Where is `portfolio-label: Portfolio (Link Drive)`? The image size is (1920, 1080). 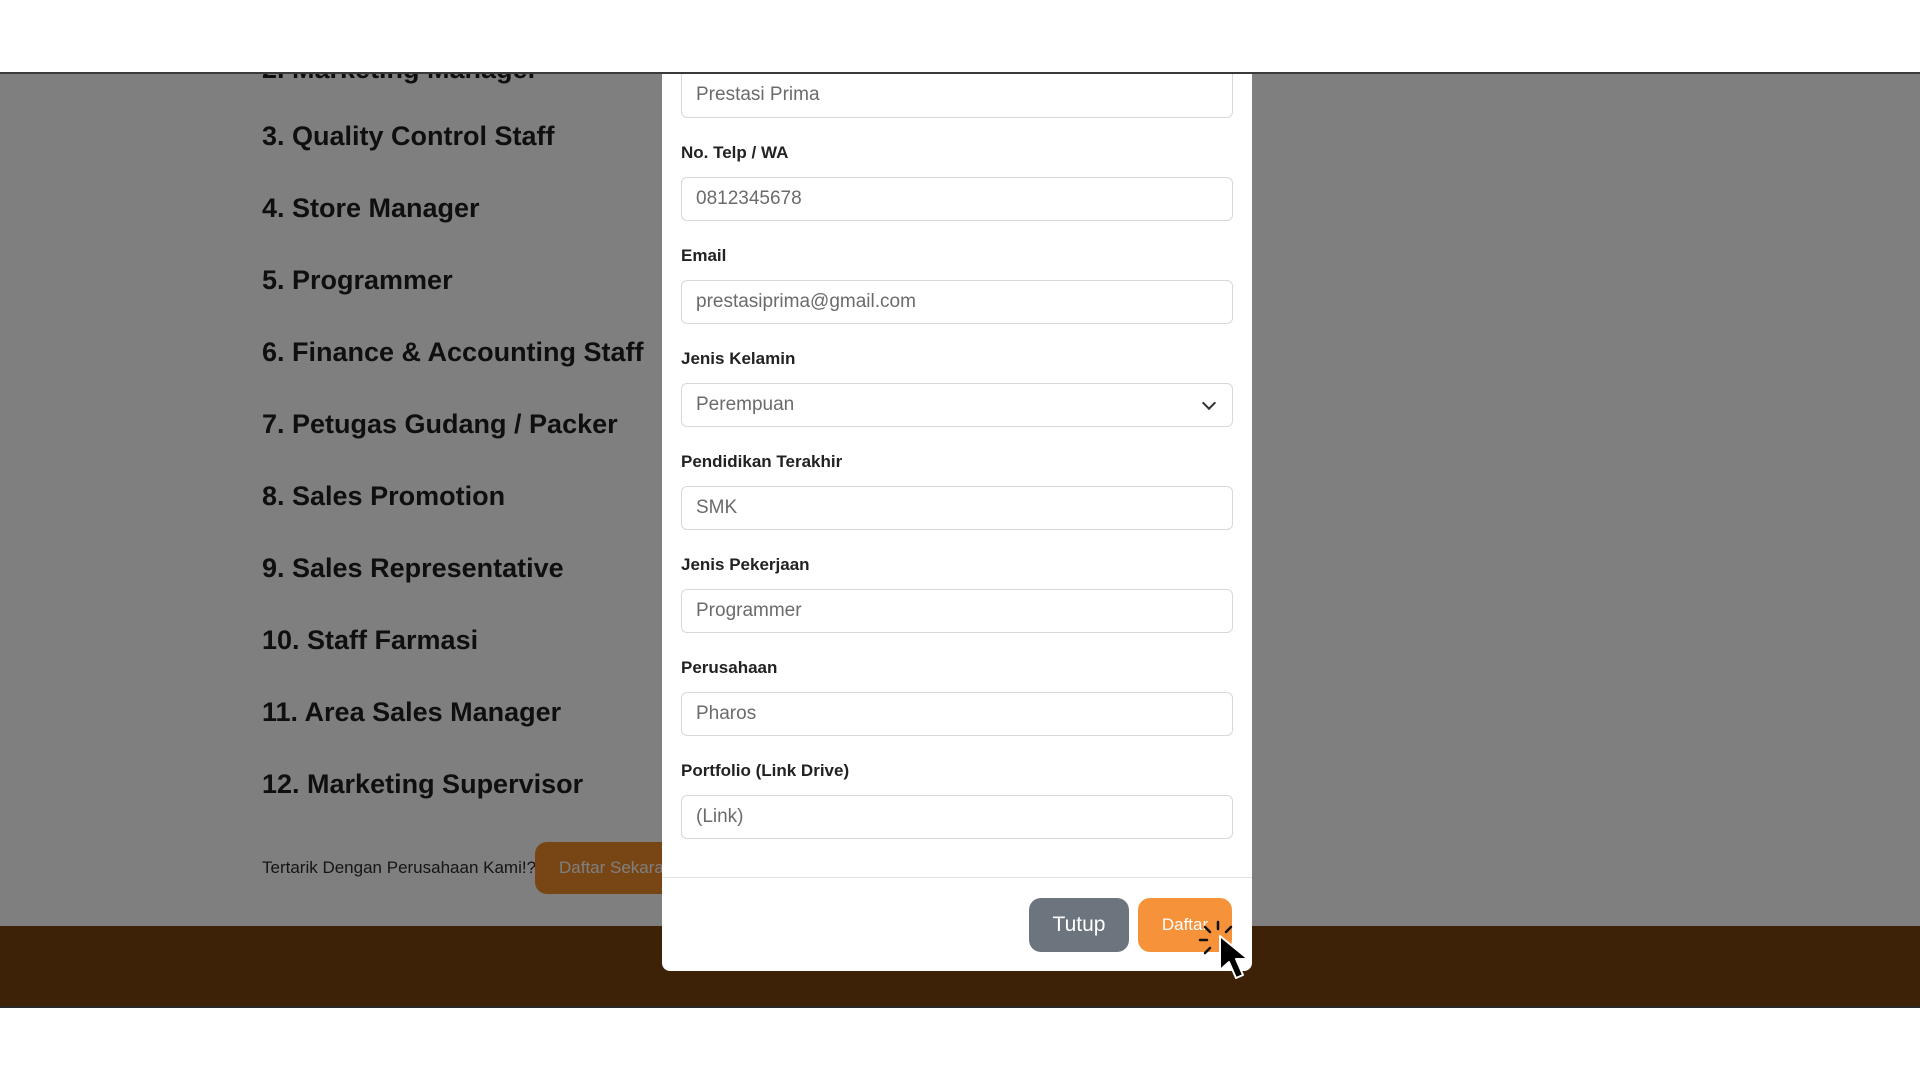 portfolio-label: Portfolio (Link Drive) is located at coordinates (765, 770).